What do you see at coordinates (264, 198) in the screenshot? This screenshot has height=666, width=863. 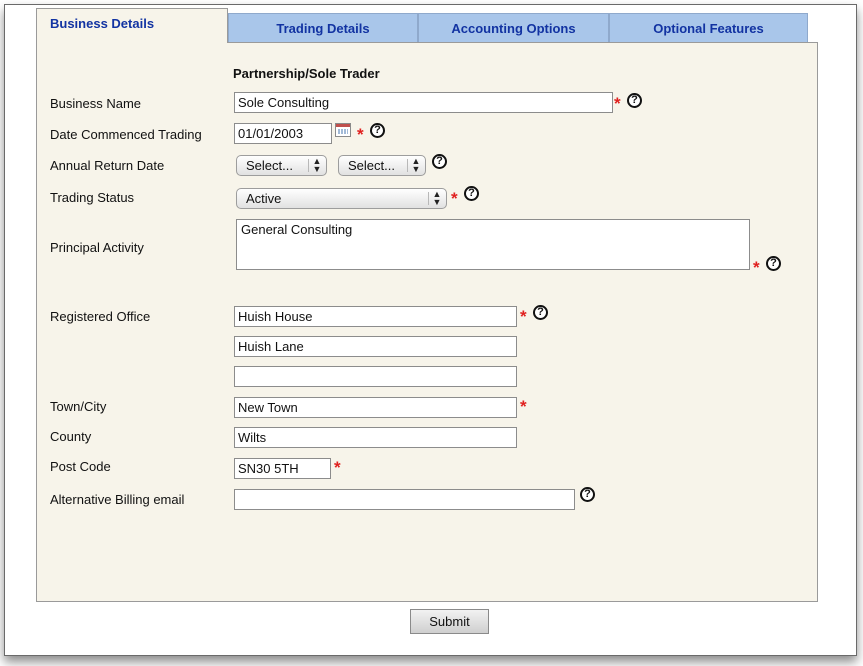 I see `select-value: Active` at bounding box center [264, 198].